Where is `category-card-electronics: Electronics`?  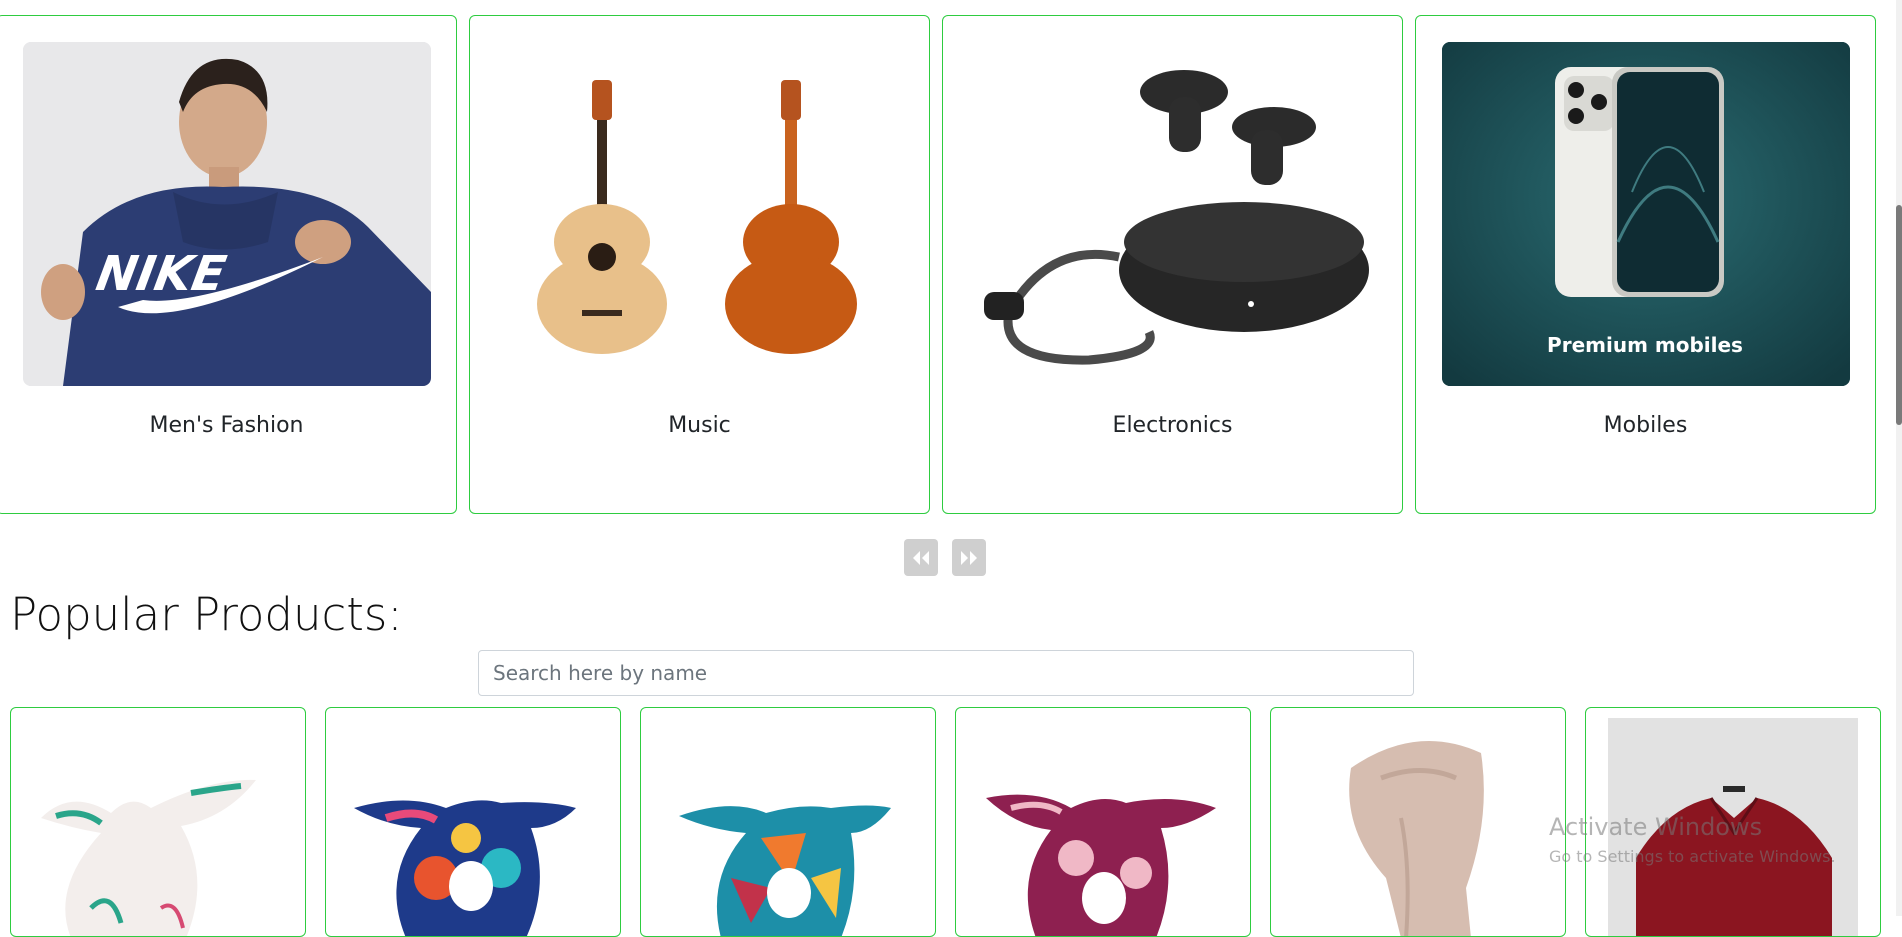
category-card-electronics: Electronics is located at coordinates (1172, 264).